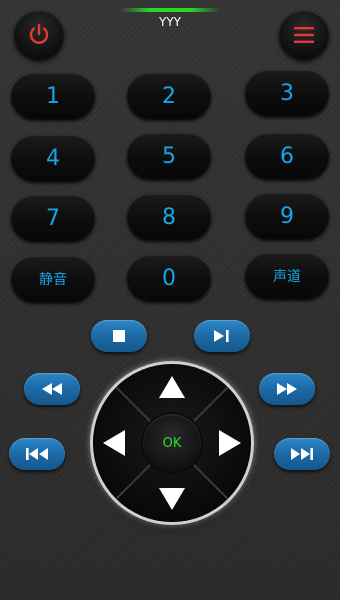  I want to click on direction-pad: OK, so click(172, 443).